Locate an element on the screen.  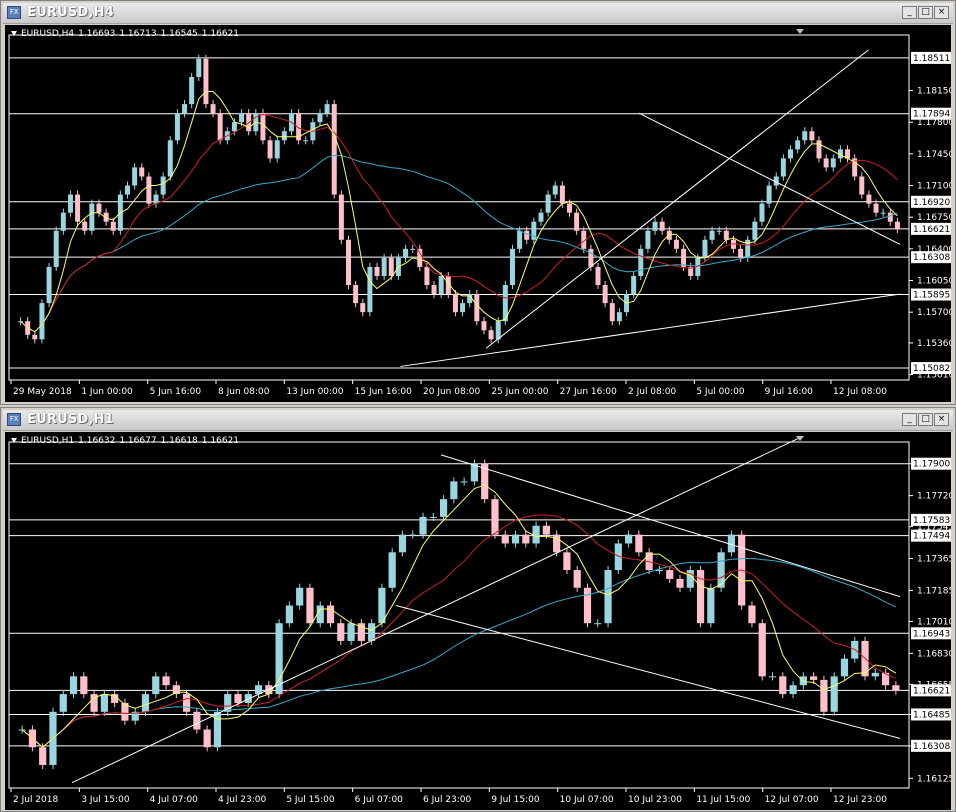
price-label: 1.18511 is located at coordinates (931, 59).